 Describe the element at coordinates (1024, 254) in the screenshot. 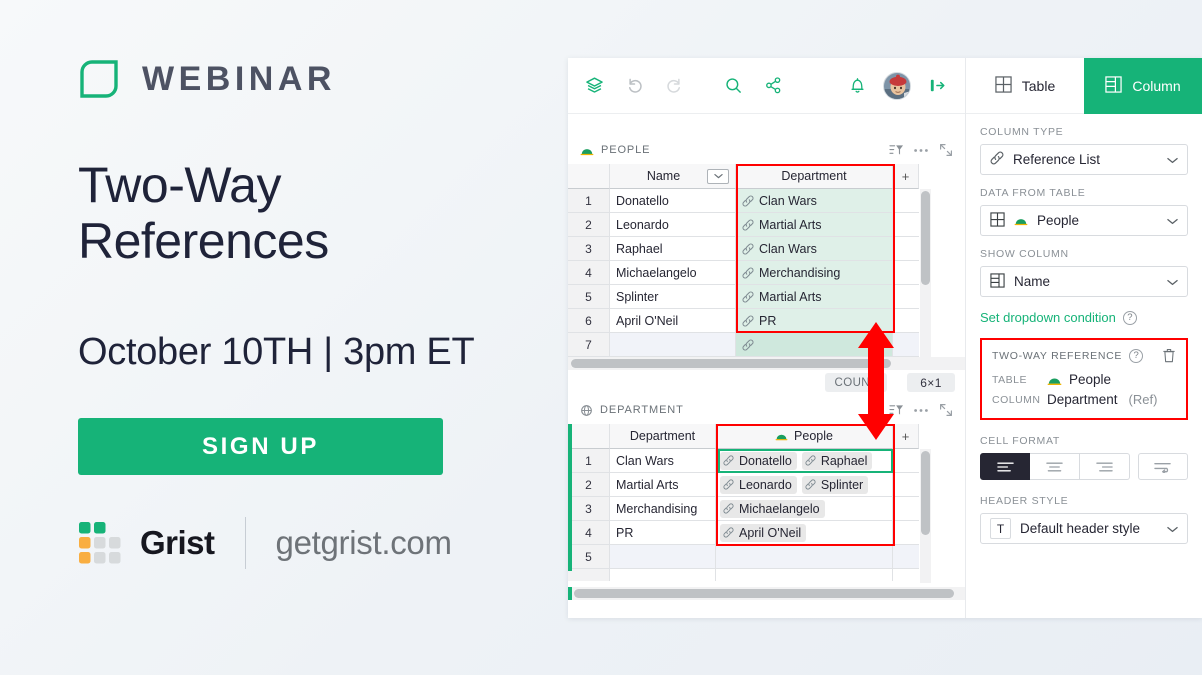

I see `show-column-label: SHOW COLUMN` at that location.